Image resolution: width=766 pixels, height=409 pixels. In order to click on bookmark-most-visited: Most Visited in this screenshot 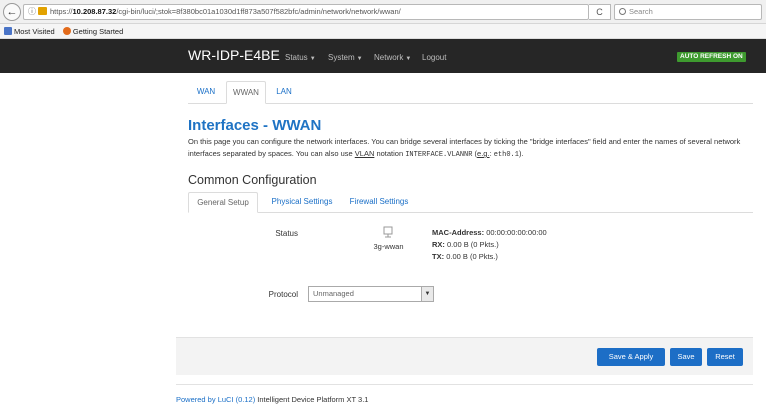, I will do `click(29, 31)`.